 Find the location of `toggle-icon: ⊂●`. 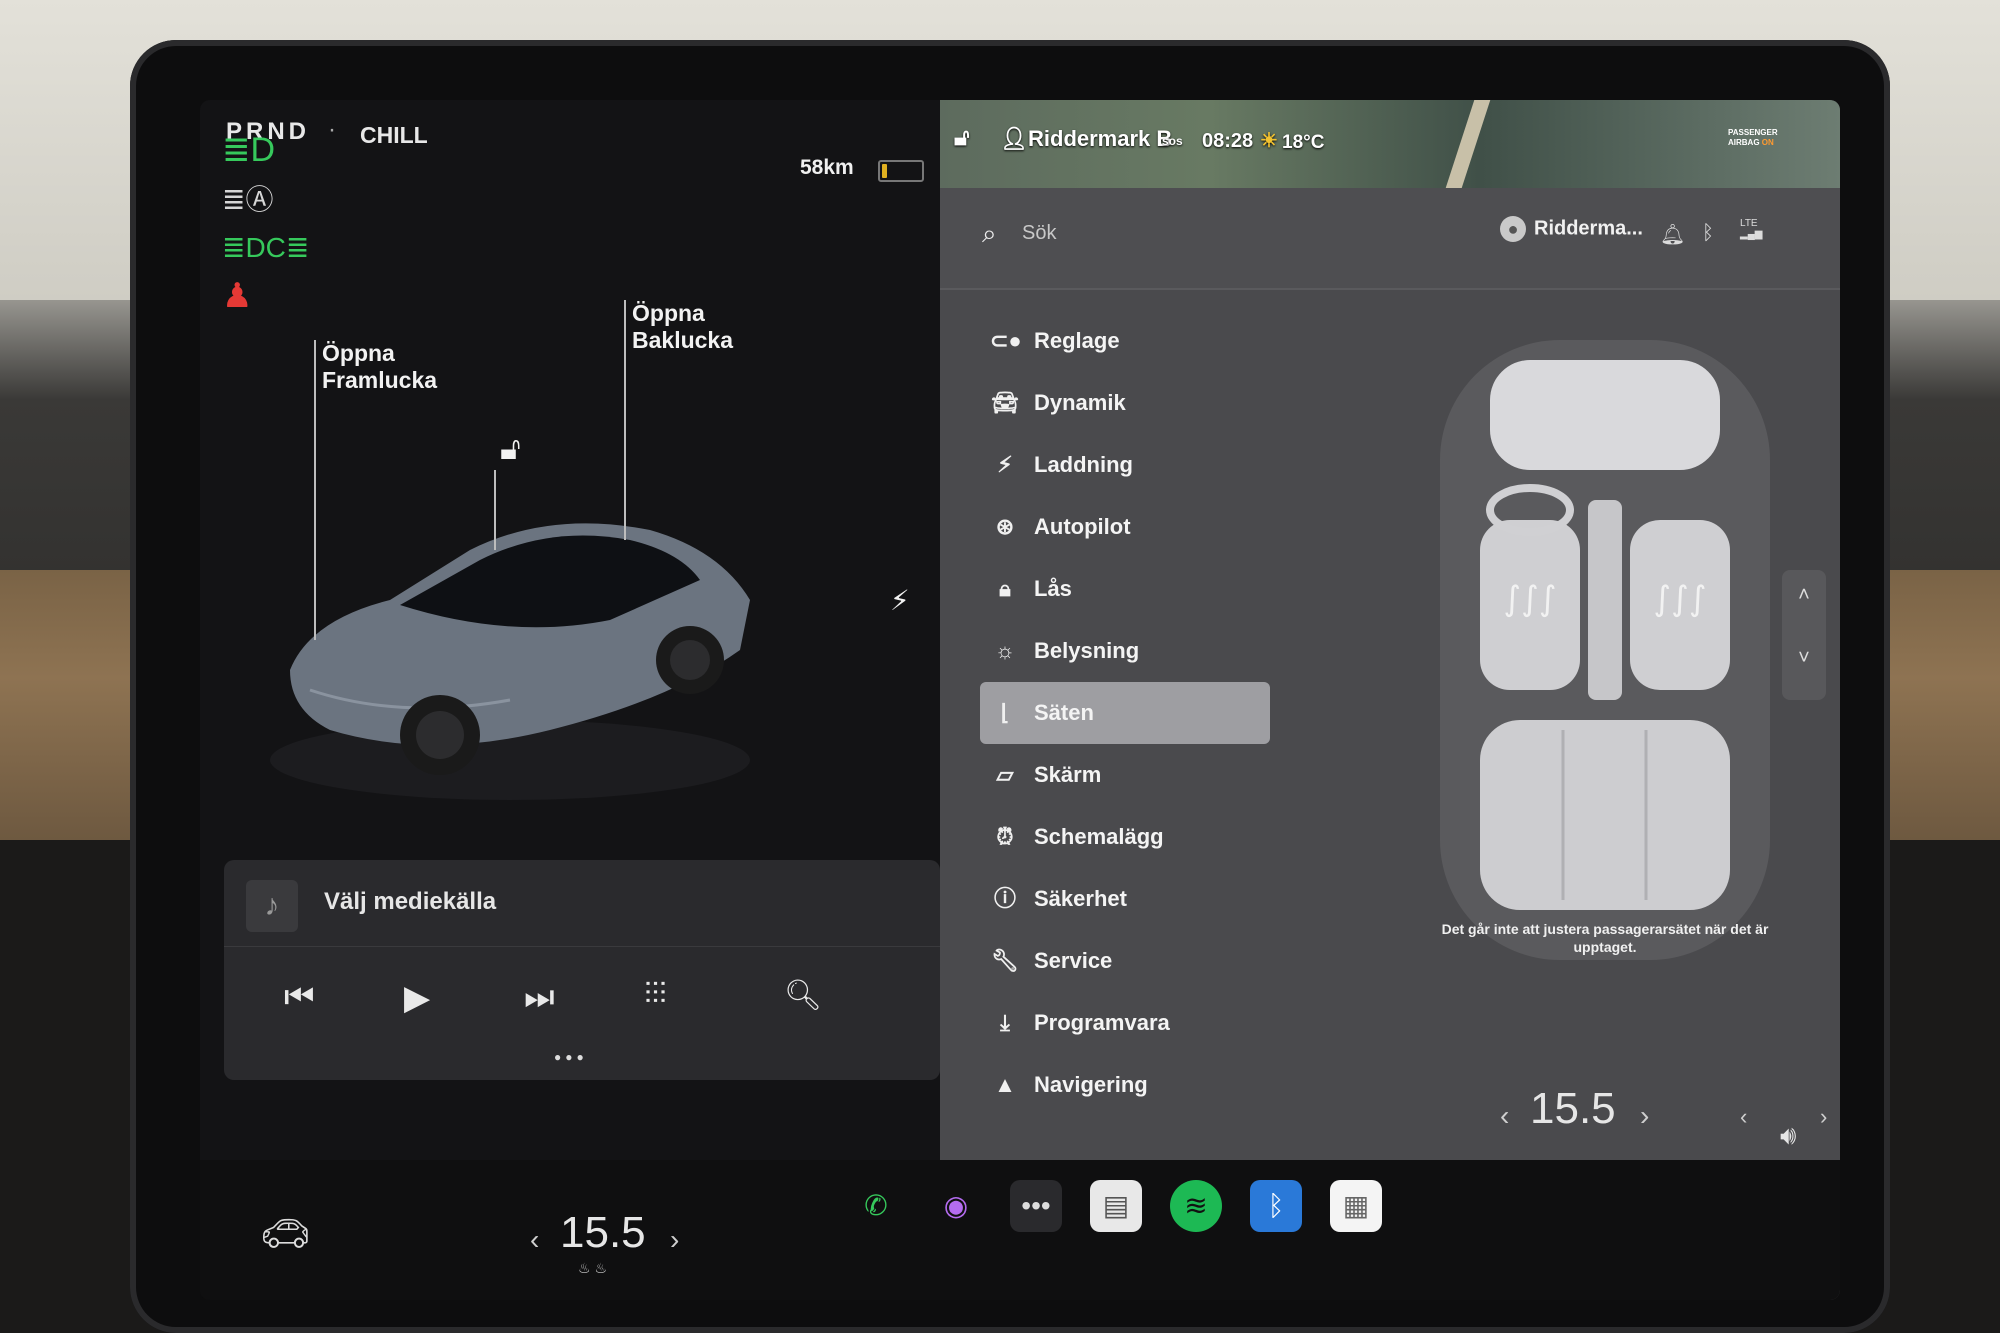

toggle-icon: ⊂● is located at coordinates (1006, 340).